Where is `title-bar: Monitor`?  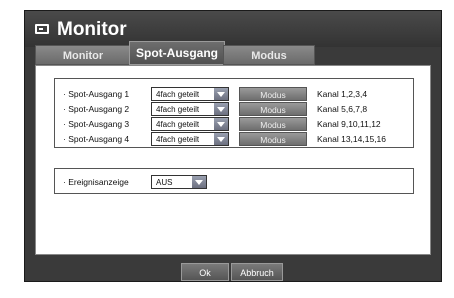
title-bar: Monitor is located at coordinates (233, 29).